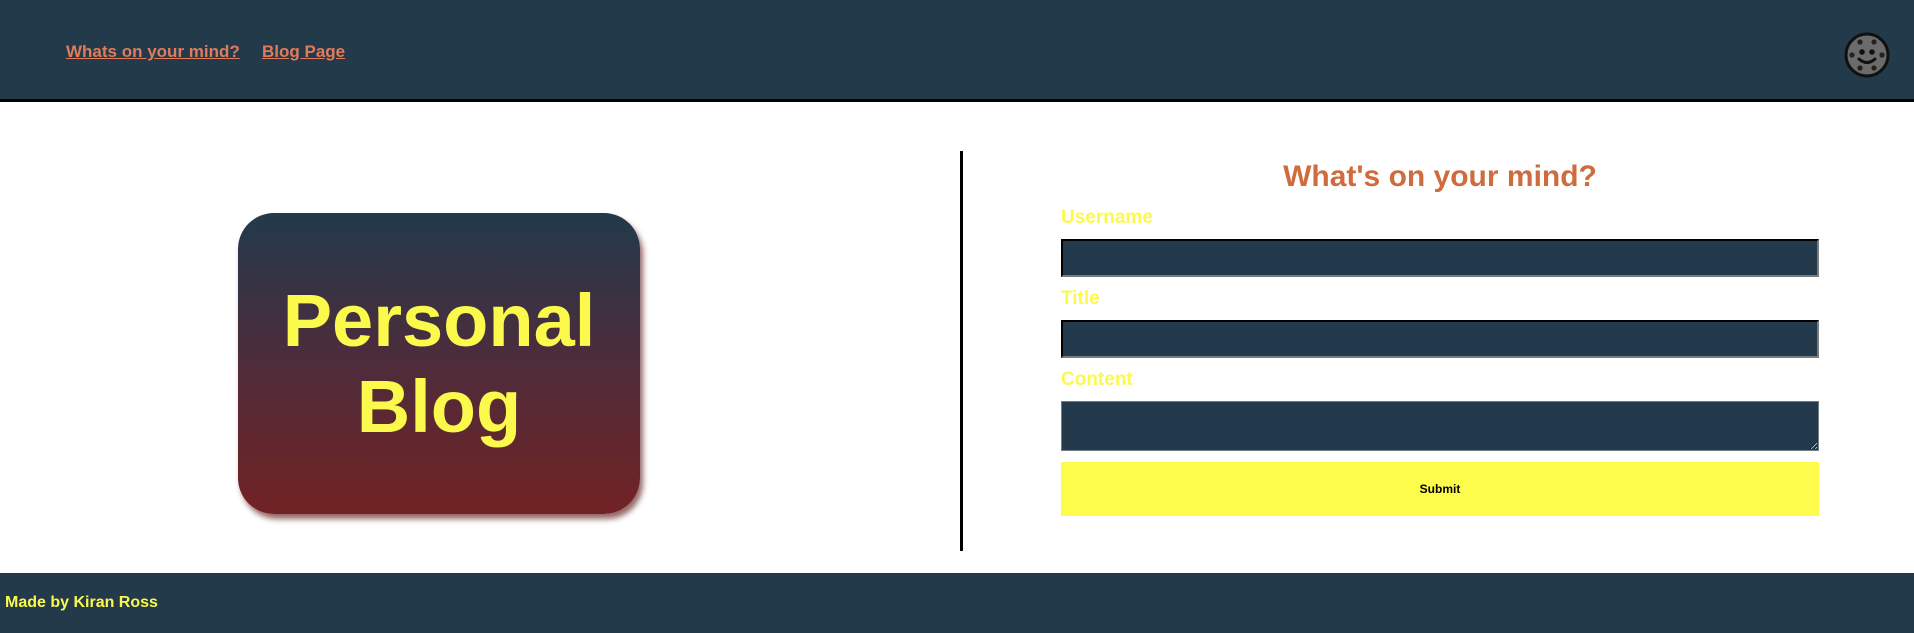 The image size is (1914, 633). I want to click on footer: Made by Kiran Ross, so click(957, 603).